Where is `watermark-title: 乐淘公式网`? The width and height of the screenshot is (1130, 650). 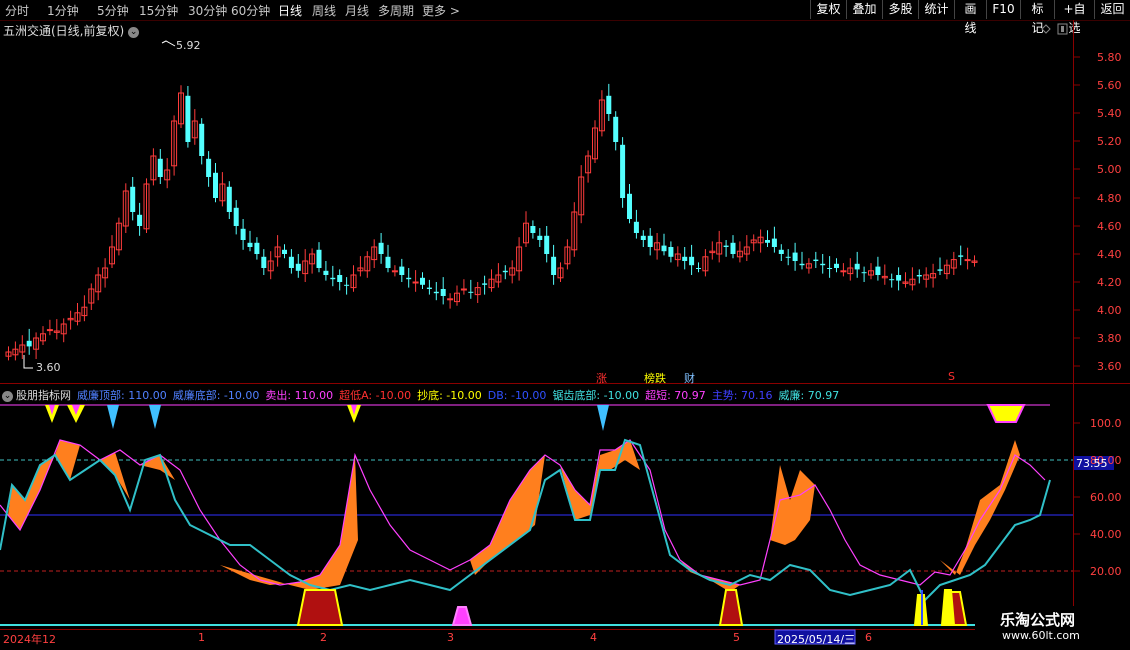
watermark-title: 乐淘公式网 is located at coordinates (1038, 620).